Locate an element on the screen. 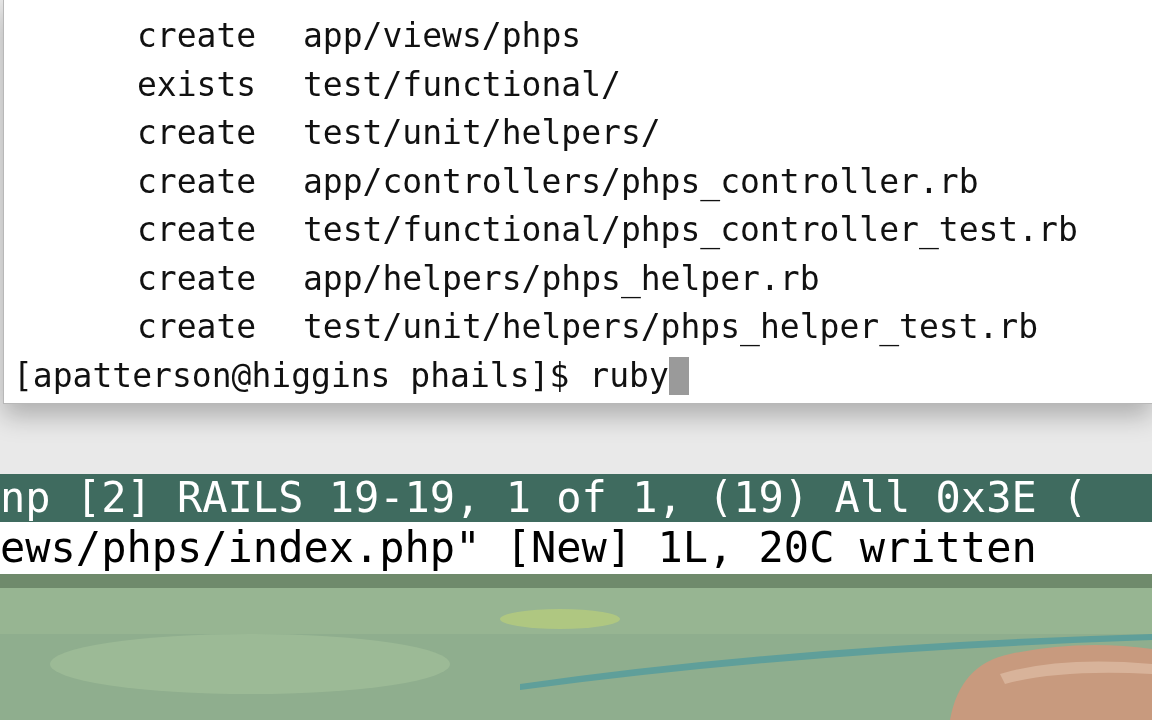 This screenshot has width=1152, height=720. terminal-path: app/controllers/phps_controller.rb is located at coordinates (641, 182).